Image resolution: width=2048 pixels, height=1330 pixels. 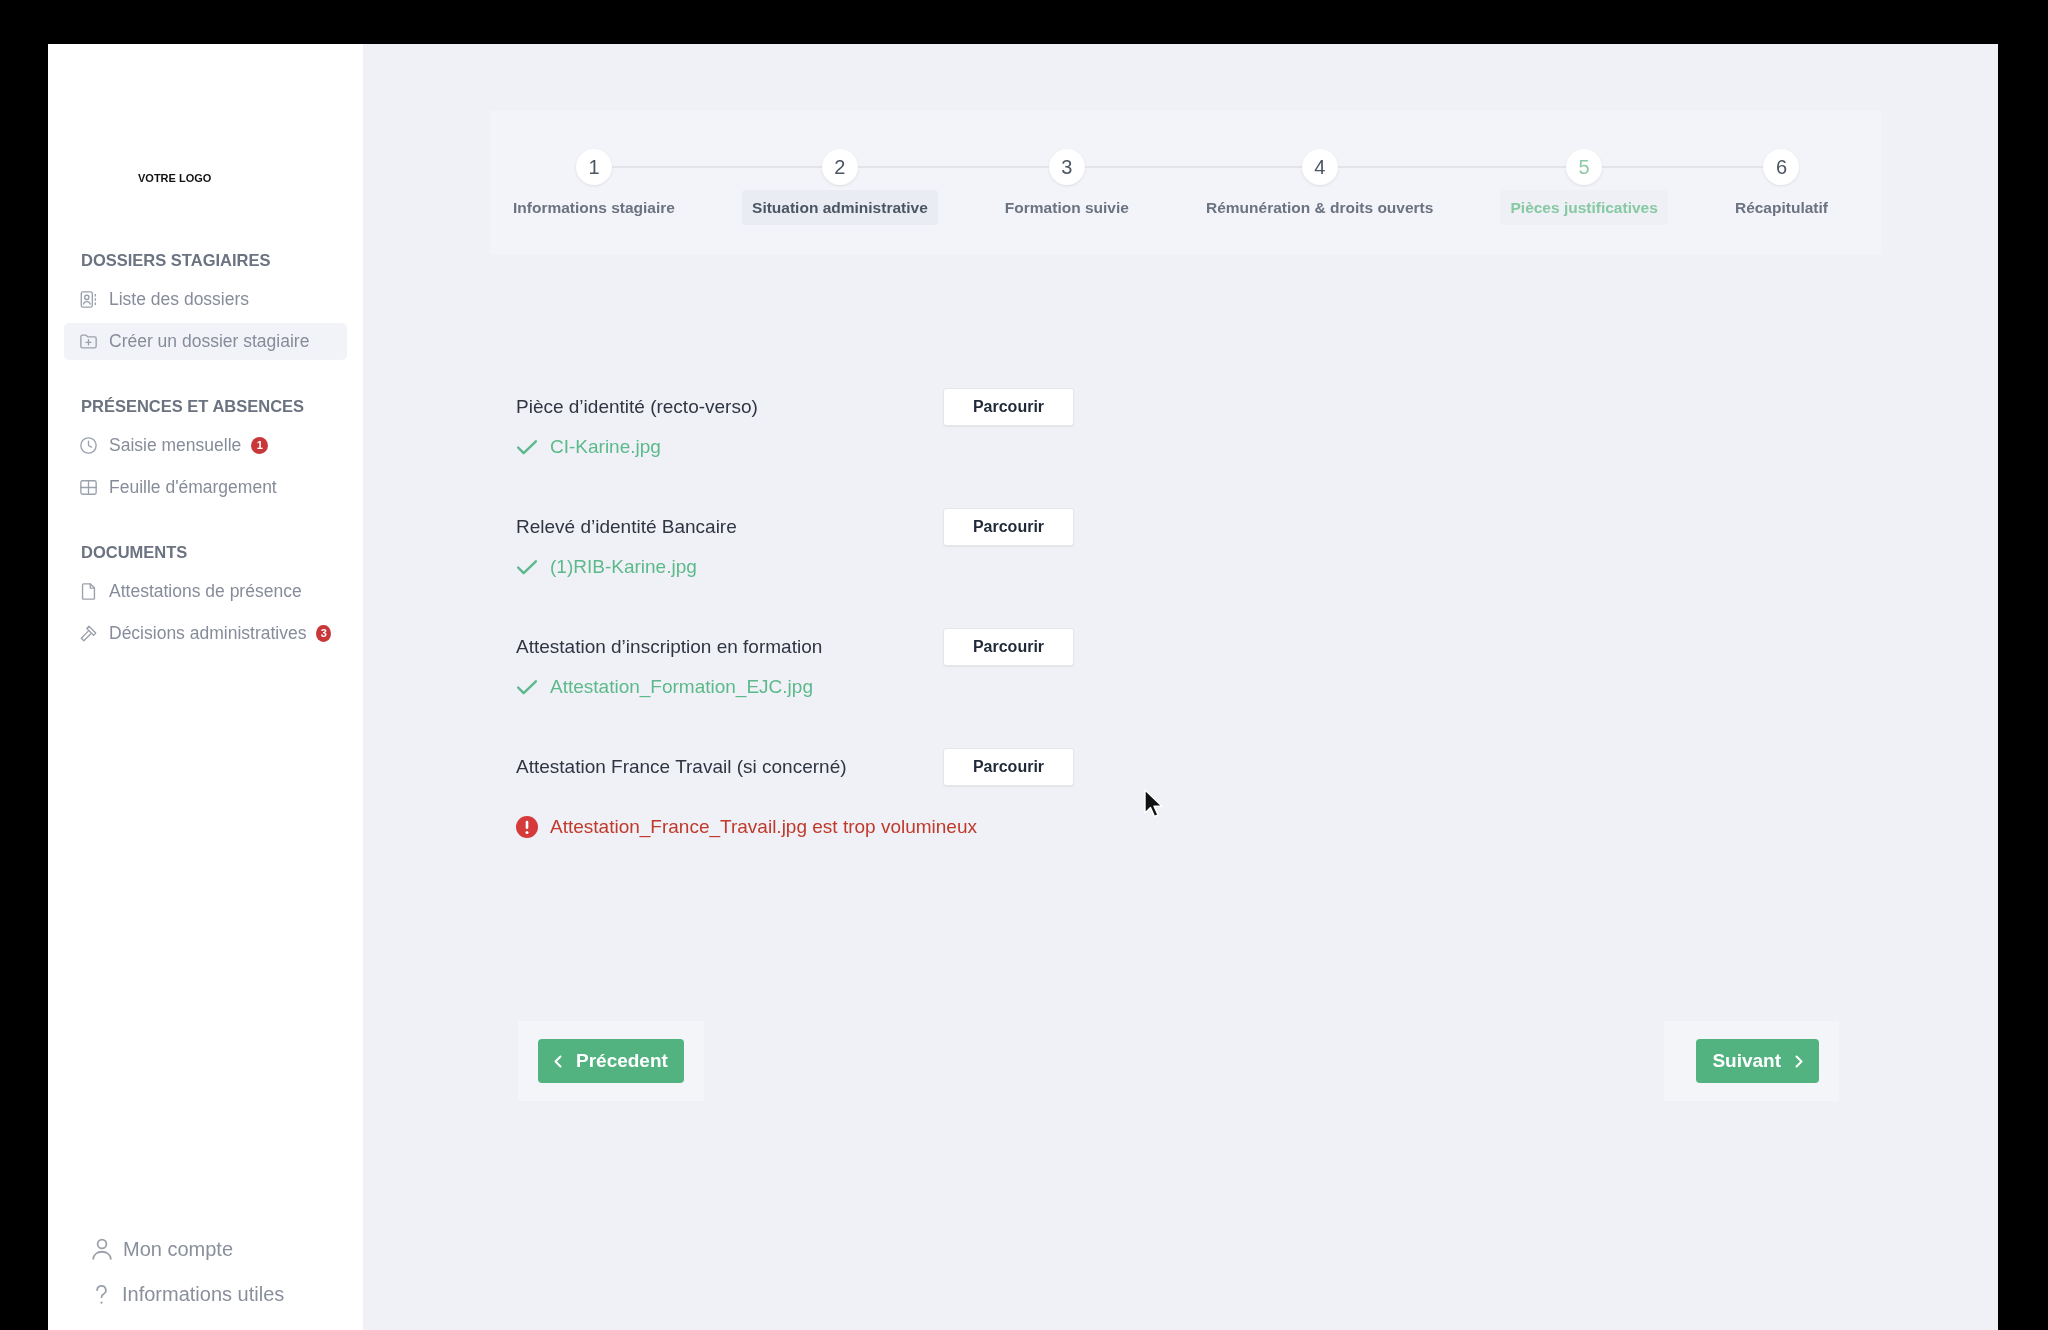 What do you see at coordinates (1066, 167) in the screenshot?
I see `step-number: 3` at bounding box center [1066, 167].